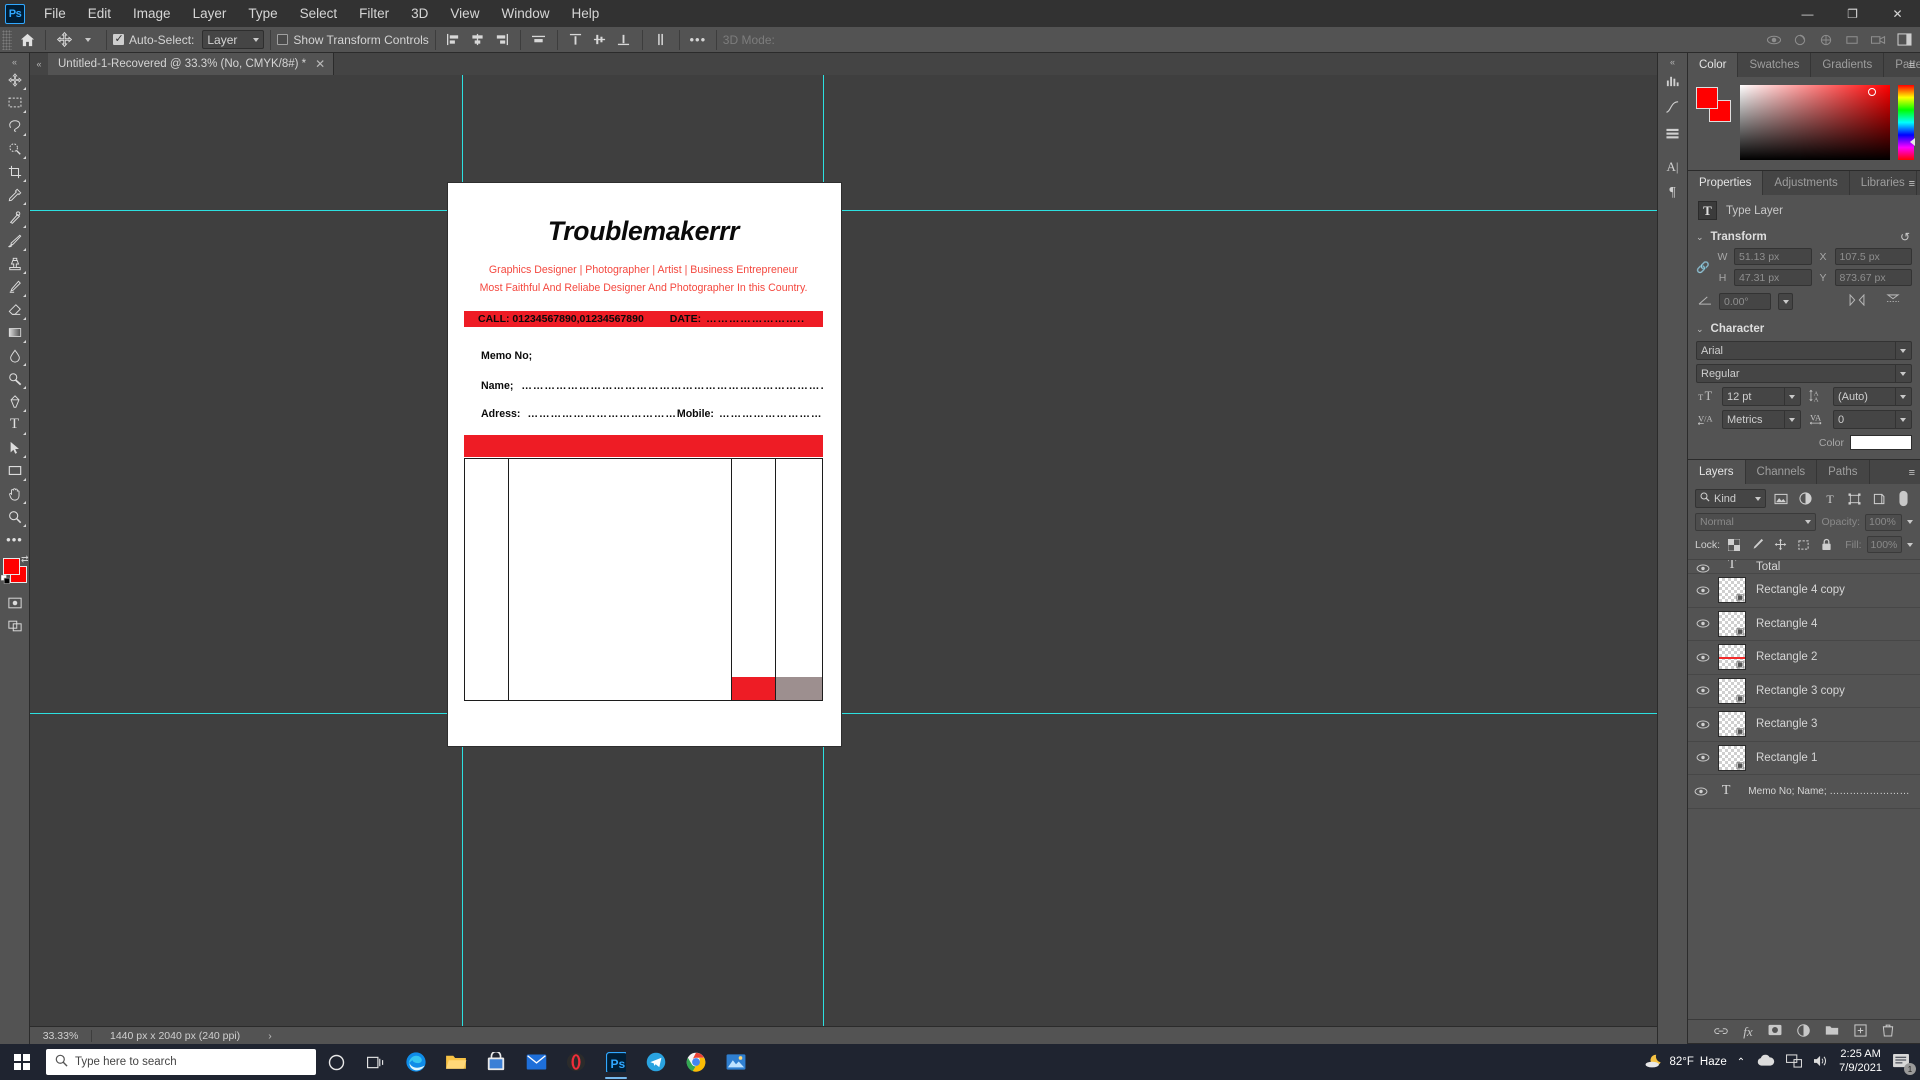 Image resolution: width=1920 pixels, height=1080 pixels. Describe the element at coordinates (15, 148) in the screenshot. I see `quick-selection-tool` at that location.